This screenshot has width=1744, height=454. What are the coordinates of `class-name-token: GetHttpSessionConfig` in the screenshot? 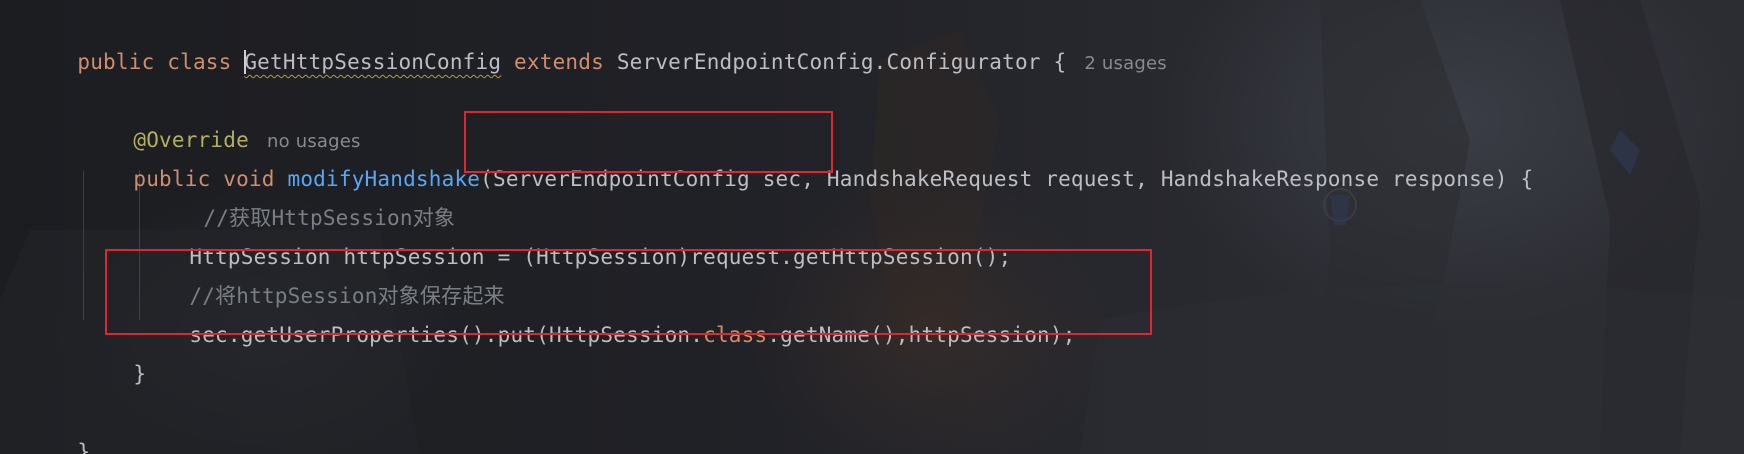 It's located at (372, 62).